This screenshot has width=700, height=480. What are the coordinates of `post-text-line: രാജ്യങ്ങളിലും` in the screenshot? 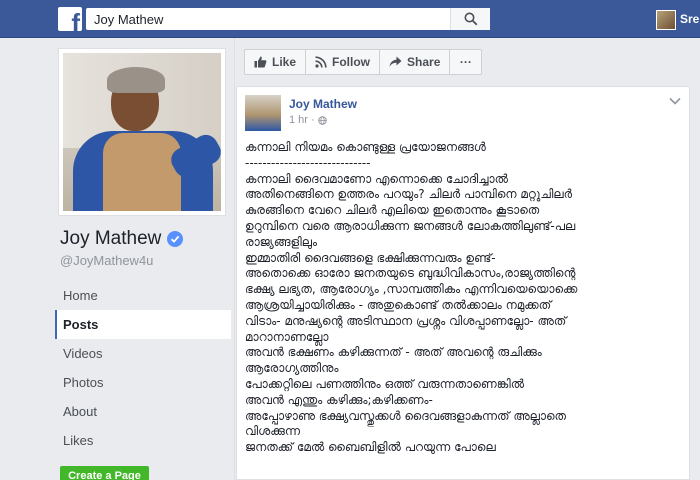 It's located at (281, 241).